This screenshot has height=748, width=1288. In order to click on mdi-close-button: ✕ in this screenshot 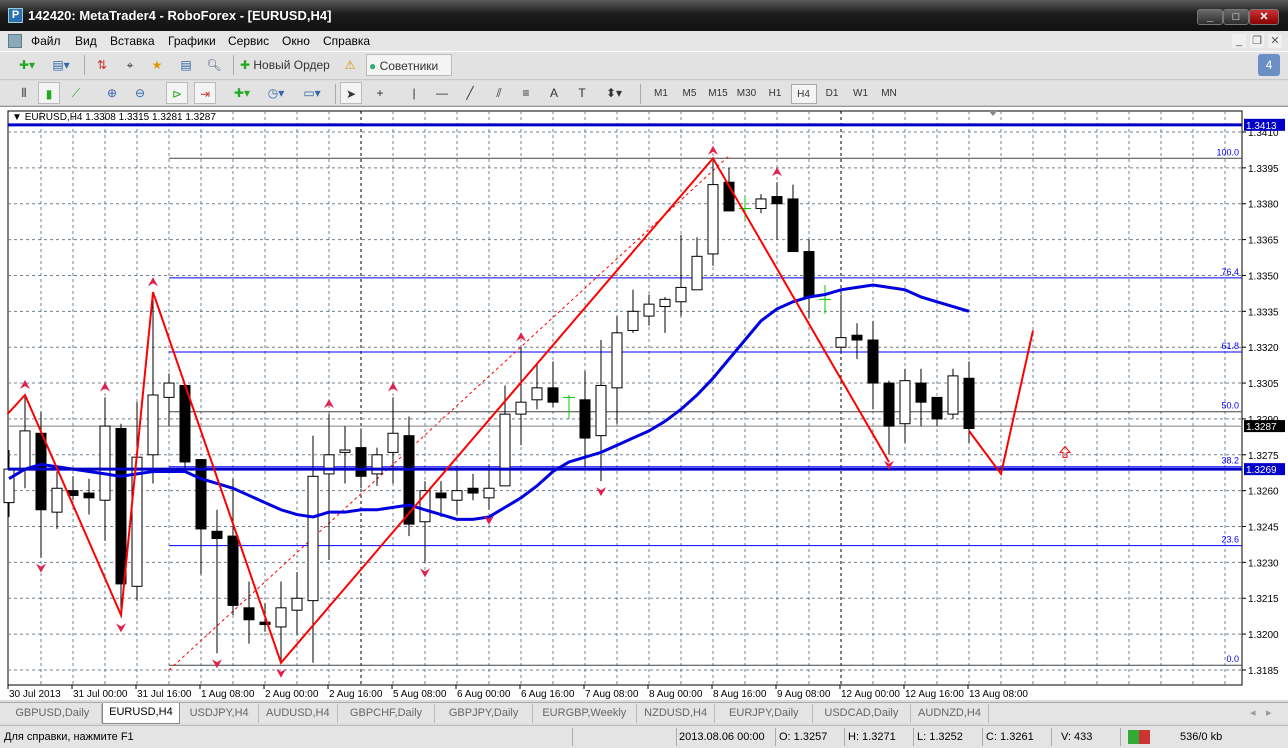, I will do `click(1275, 41)`.